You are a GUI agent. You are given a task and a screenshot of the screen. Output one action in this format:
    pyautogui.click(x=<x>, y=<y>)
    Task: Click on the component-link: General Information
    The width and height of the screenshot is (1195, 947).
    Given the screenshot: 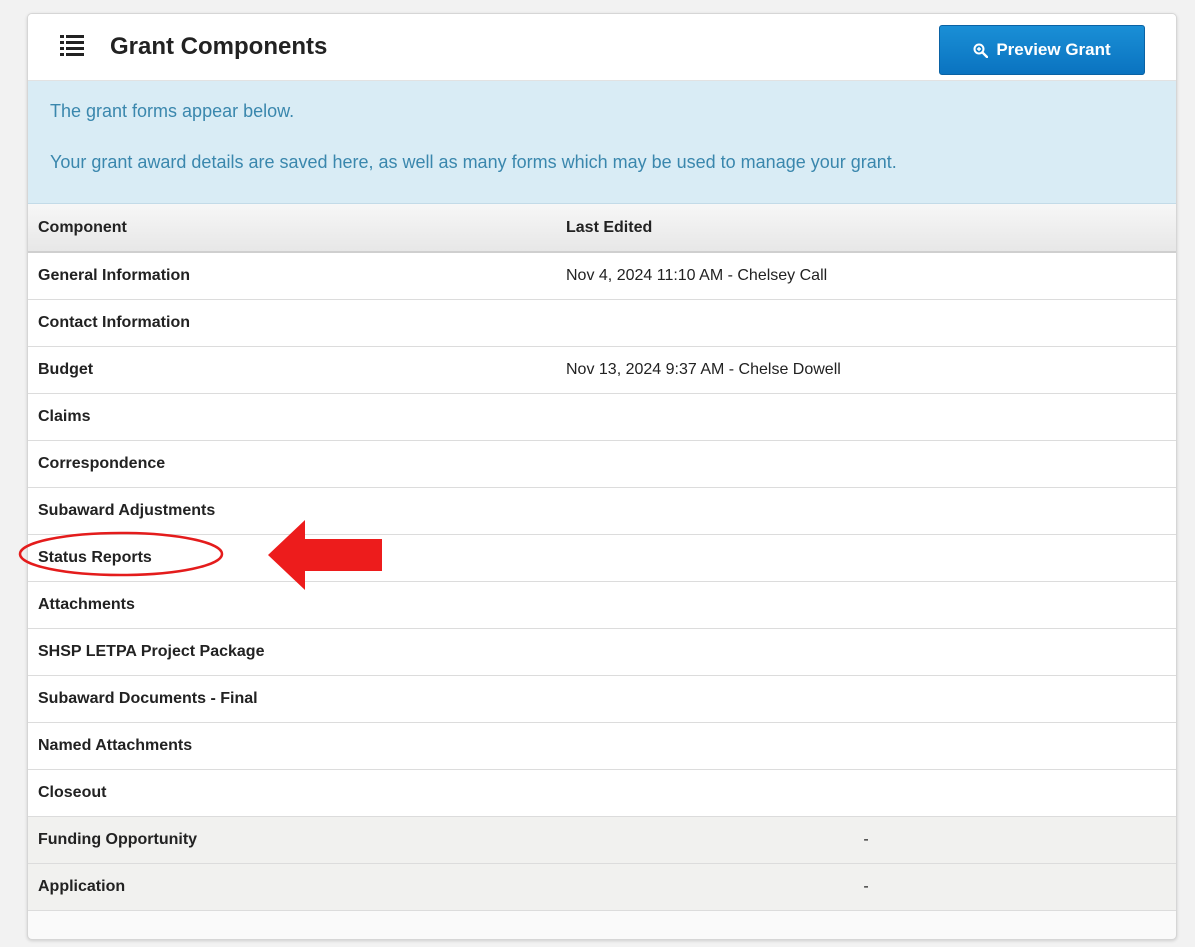 What is the action you would take?
    pyautogui.click(x=292, y=276)
    